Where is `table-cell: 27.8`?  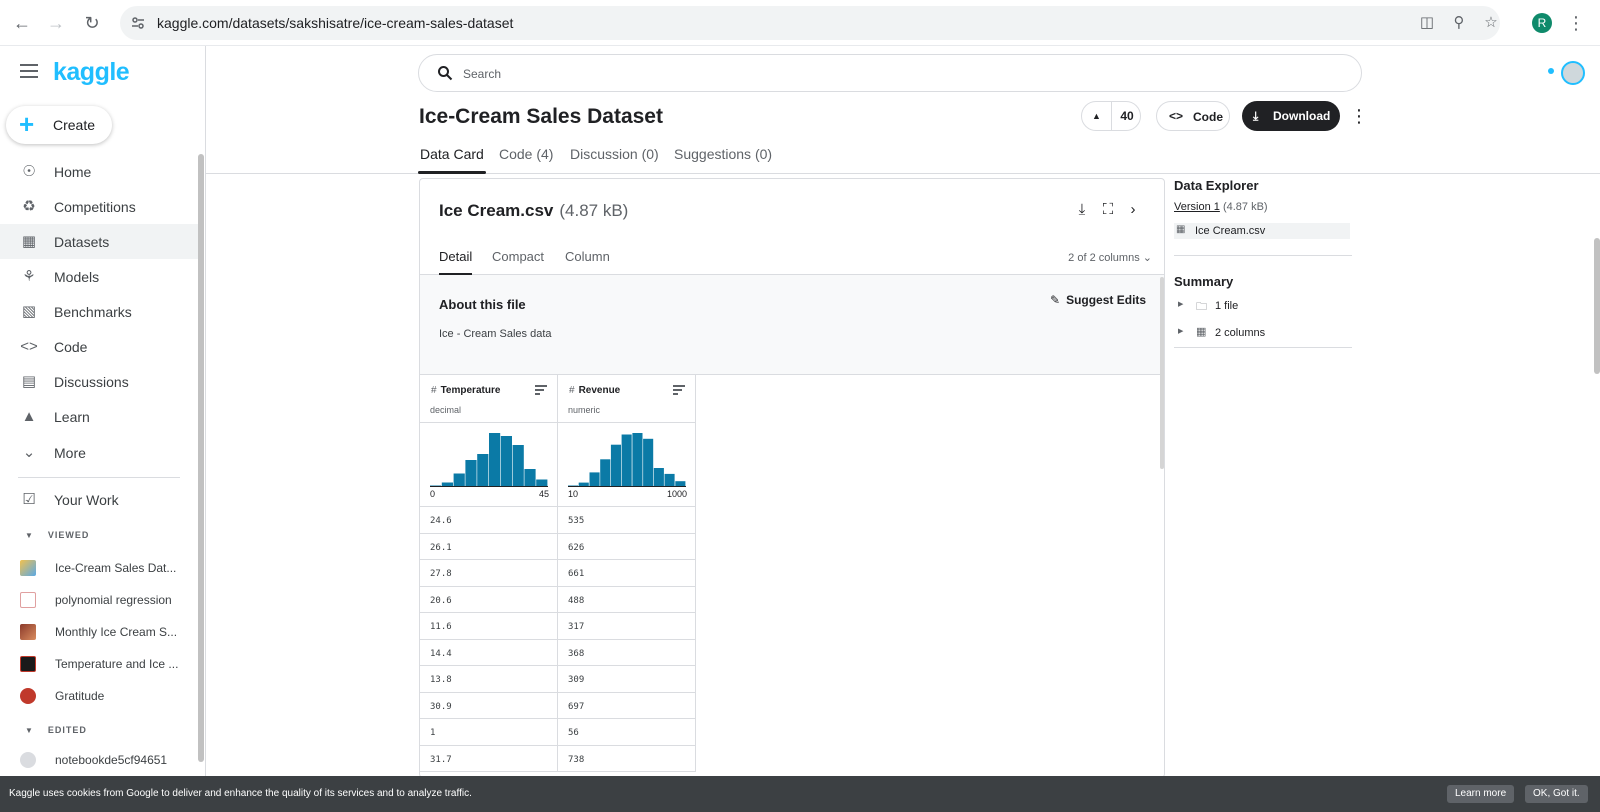
table-cell: 27.8 is located at coordinates (488, 573).